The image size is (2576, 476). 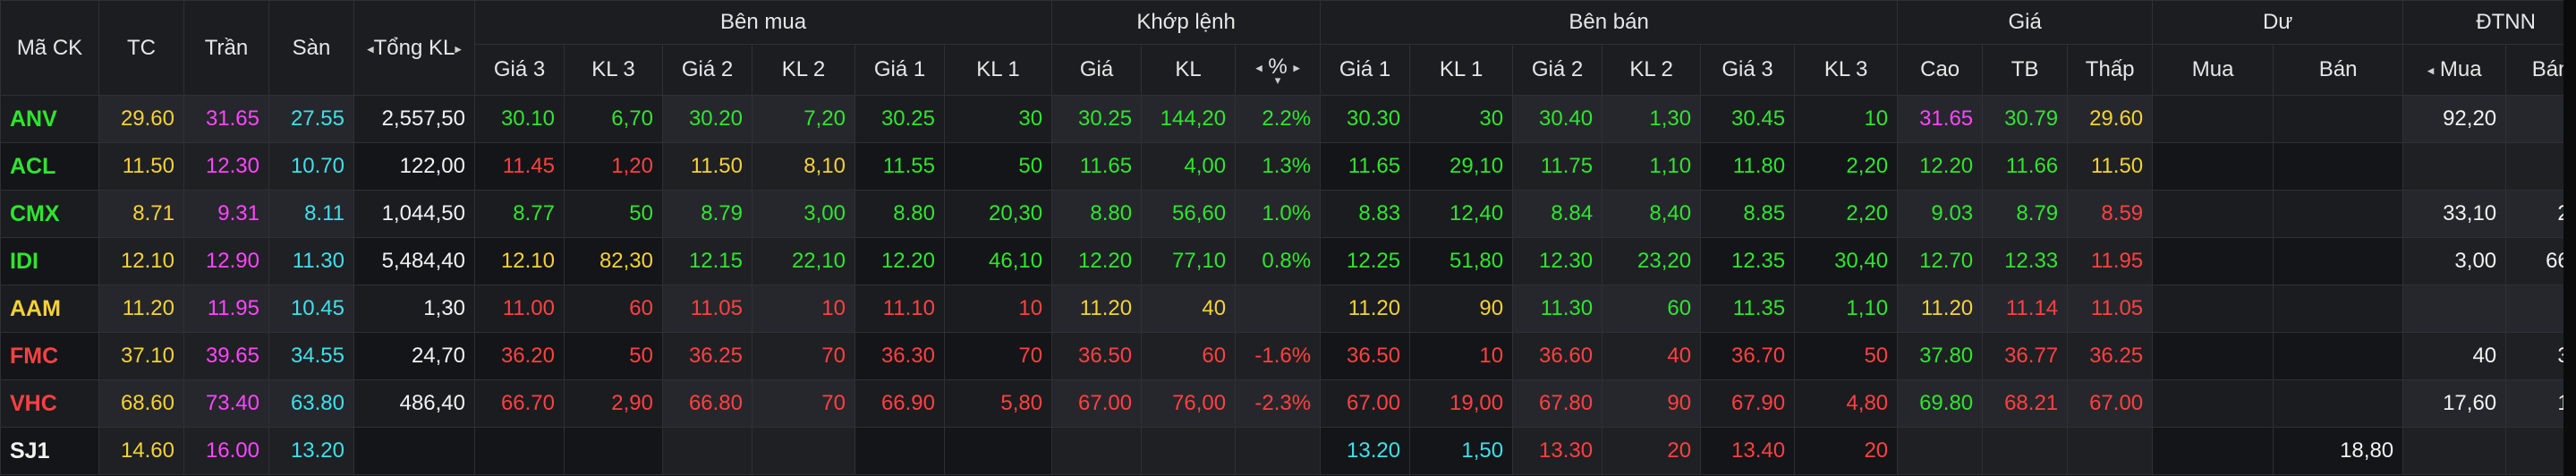 I want to click on header-bid3-price: Giá 3, so click(x=519, y=70).